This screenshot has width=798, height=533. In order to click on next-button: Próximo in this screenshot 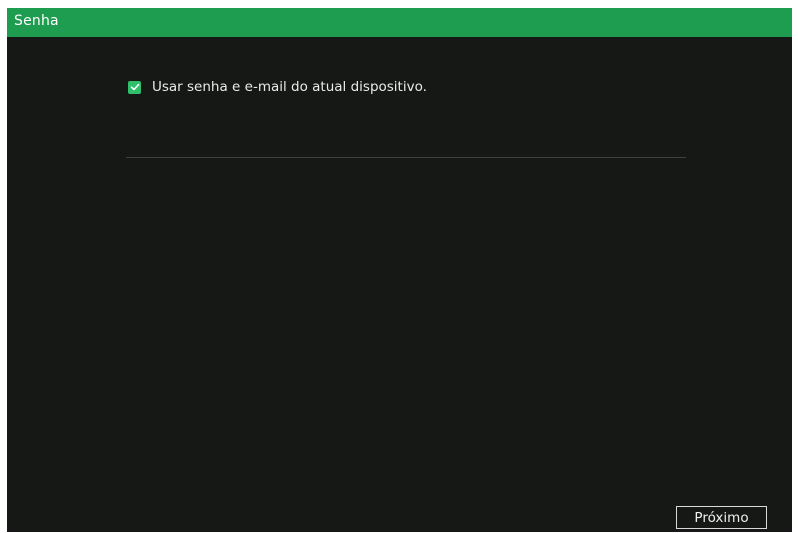, I will do `click(721, 517)`.